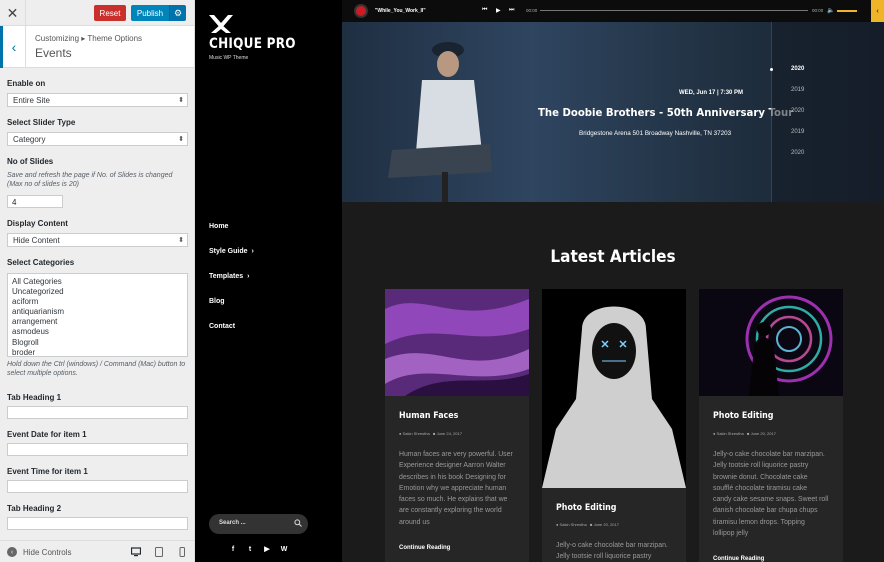 This screenshot has width=884, height=562. I want to click on article-title: Human Faces, so click(428, 416).